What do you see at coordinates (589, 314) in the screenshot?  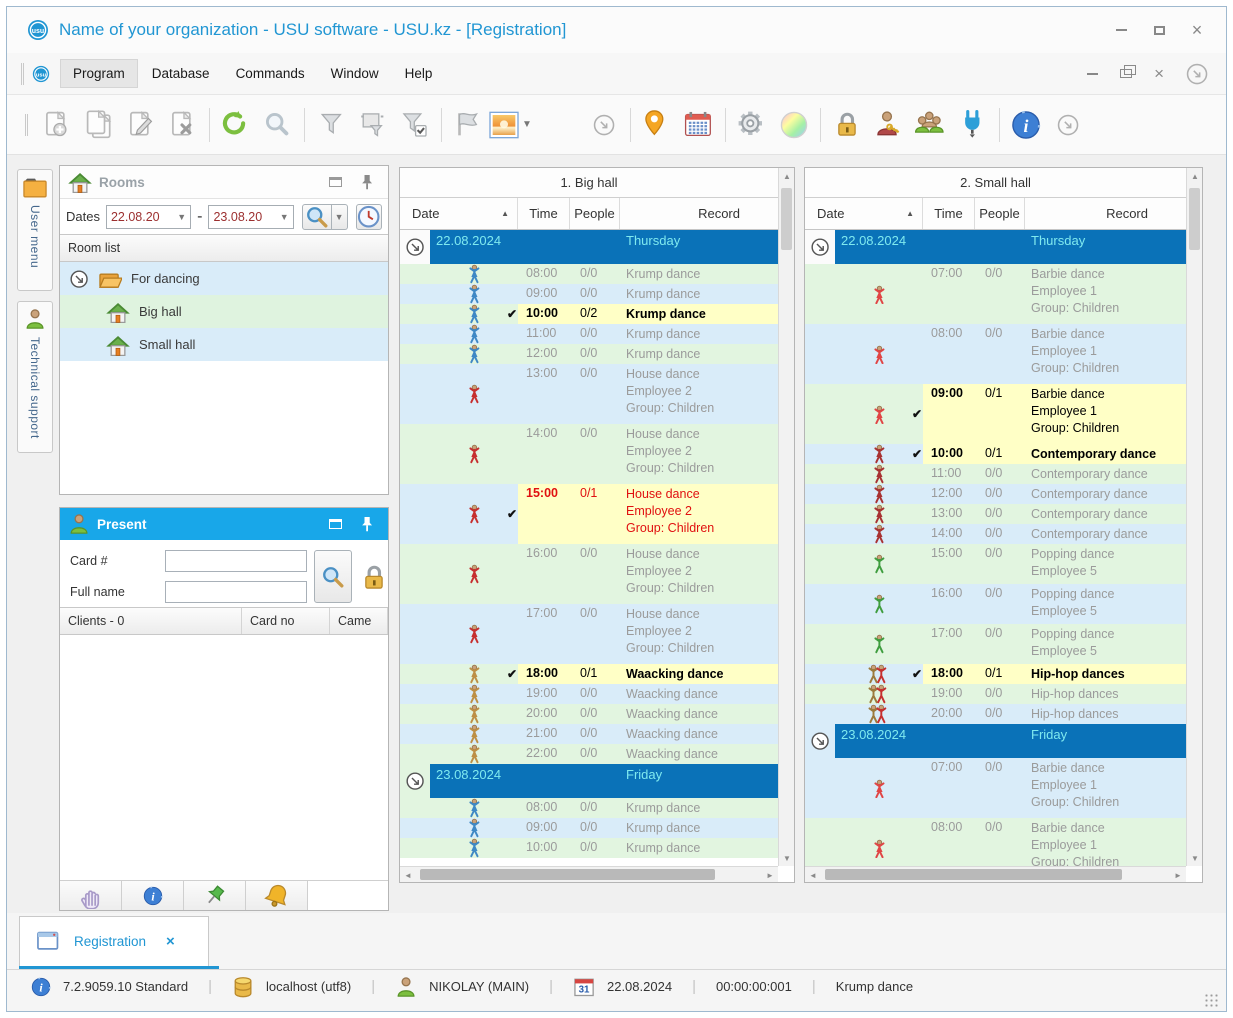 I see `session-row: ✔ 10:00 0/2 Krump dance` at bounding box center [589, 314].